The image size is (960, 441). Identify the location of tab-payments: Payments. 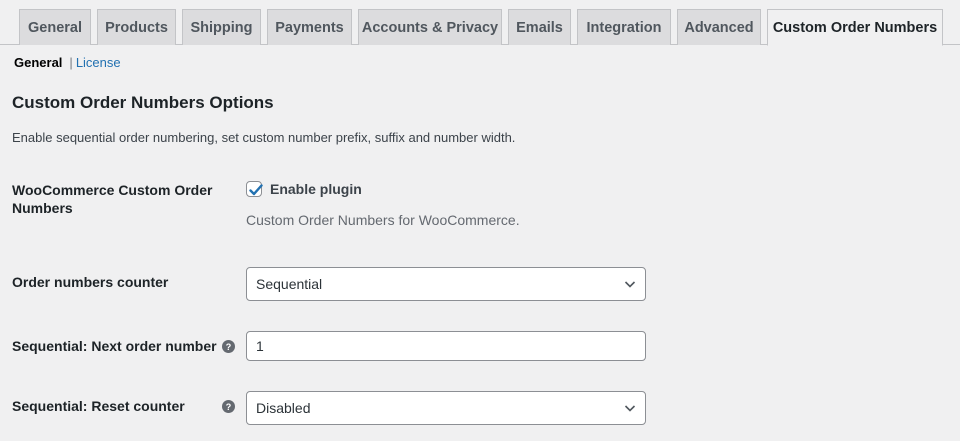
(309, 27).